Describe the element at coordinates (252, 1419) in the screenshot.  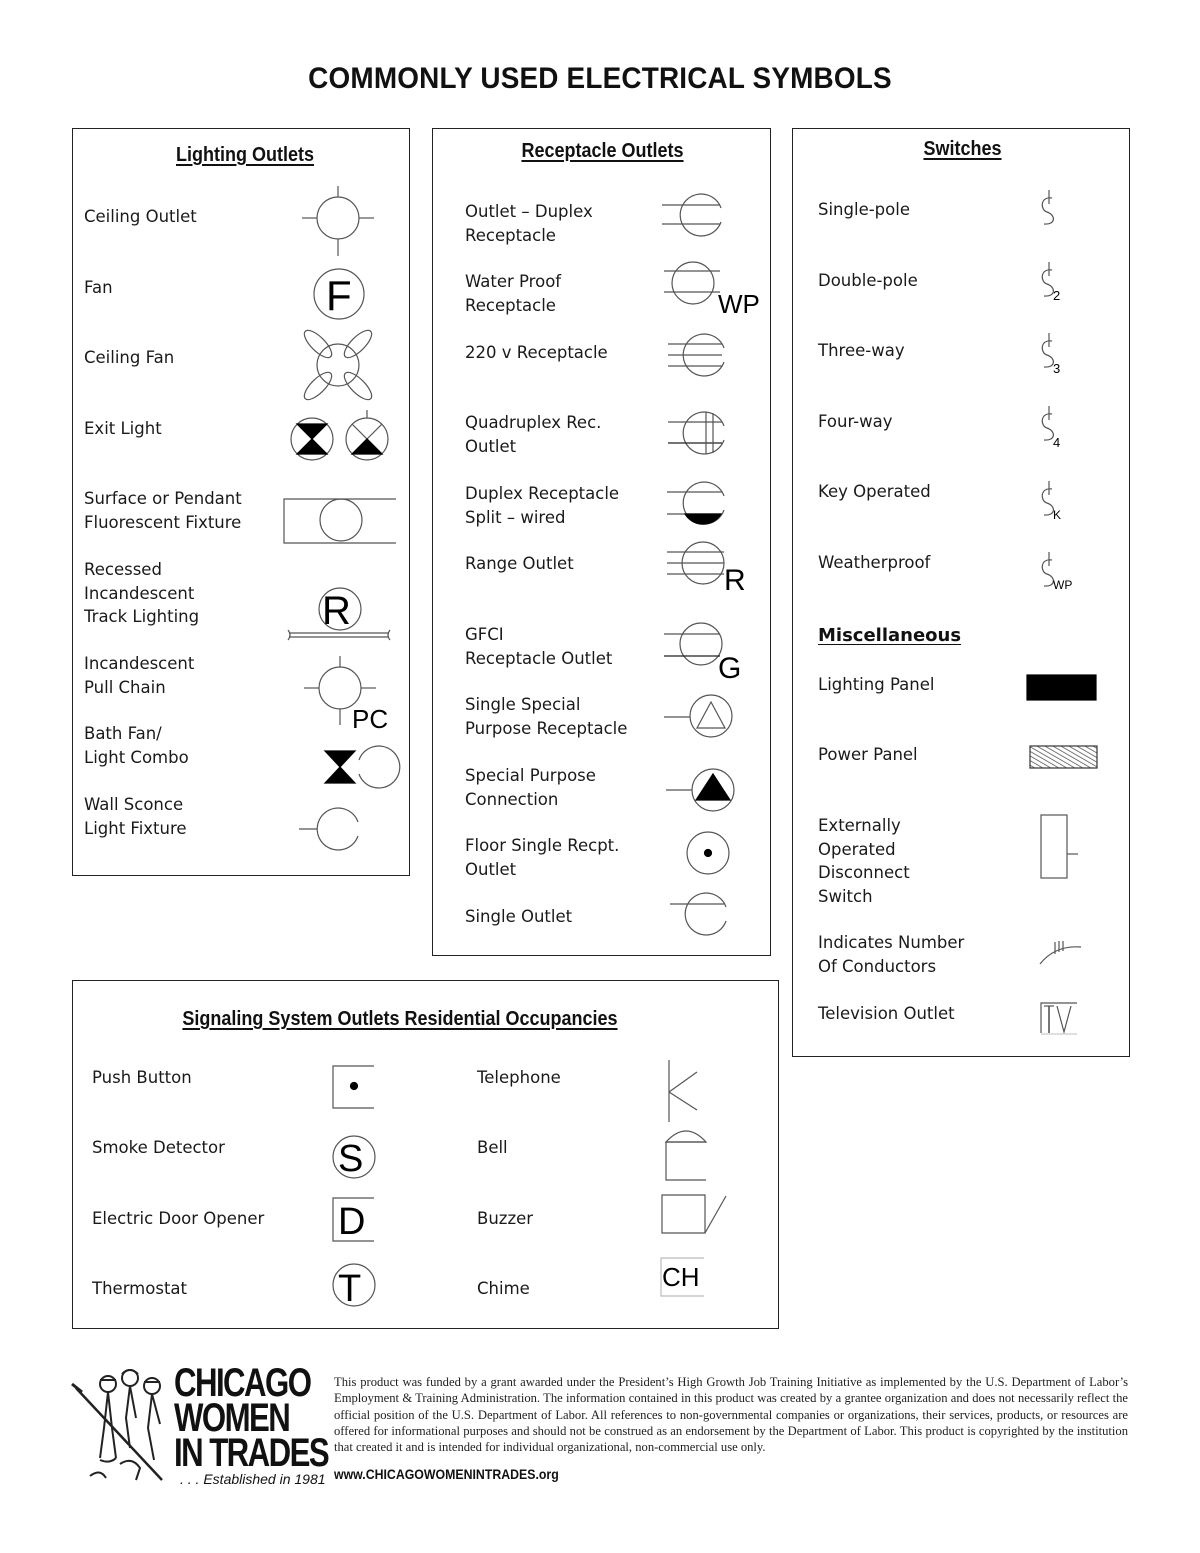
I see `logo-wordmark: CHICAGO WOMEN IN TRADES` at that location.